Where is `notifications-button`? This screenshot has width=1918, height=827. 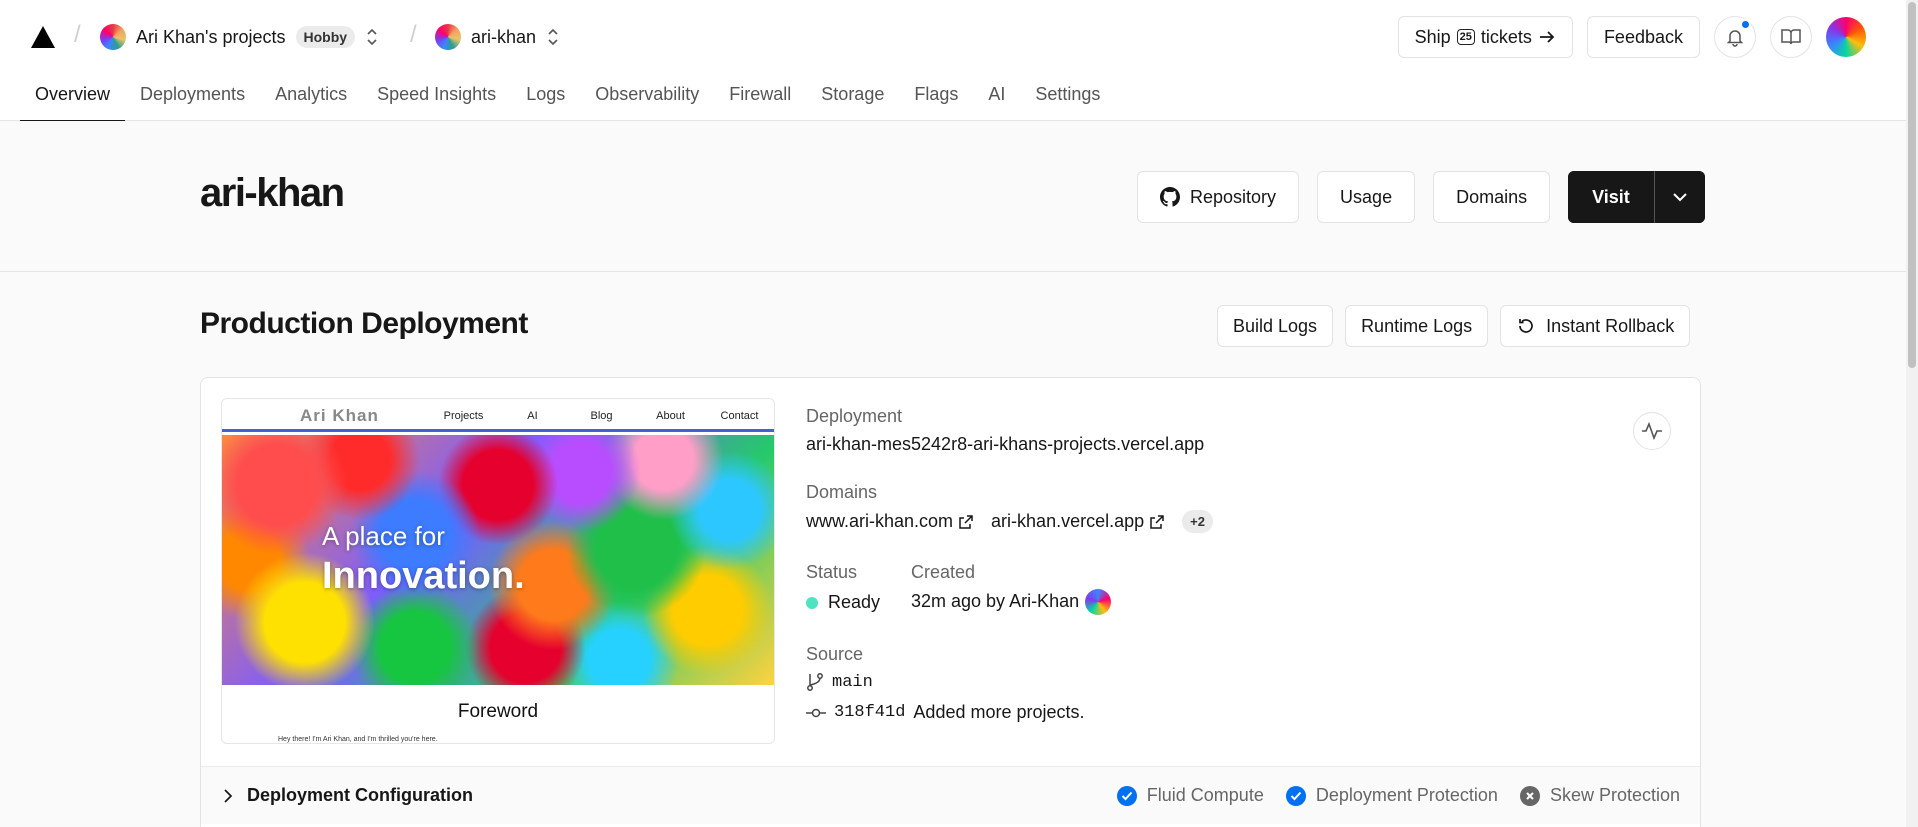 notifications-button is located at coordinates (1735, 37).